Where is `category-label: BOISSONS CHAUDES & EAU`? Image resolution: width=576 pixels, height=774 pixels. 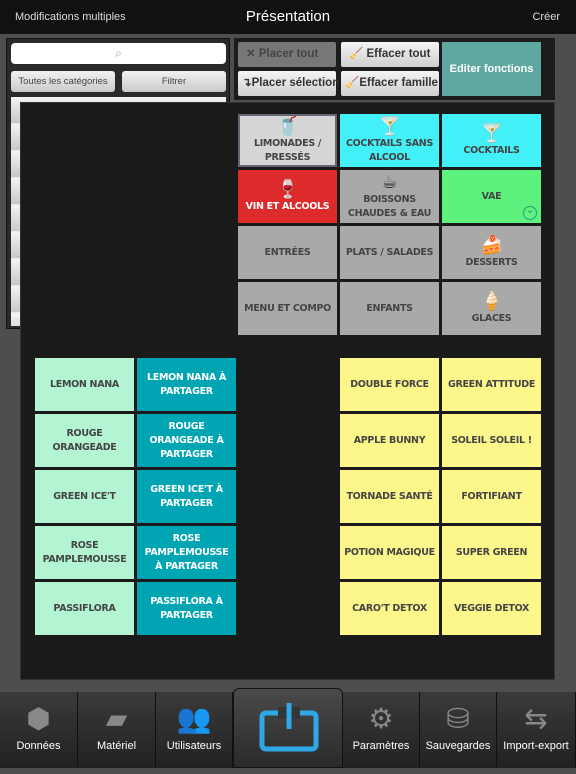 category-label: BOISSONS CHAUDES & EAU is located at coordinates (389, 206).